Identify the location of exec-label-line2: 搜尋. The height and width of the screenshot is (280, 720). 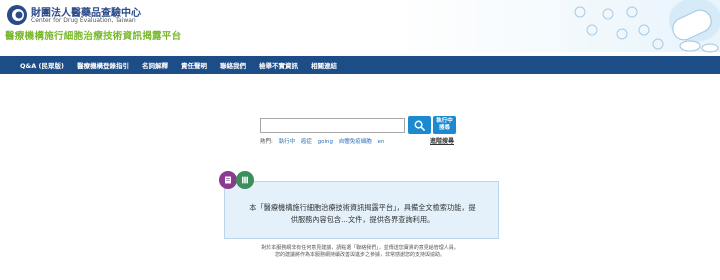
(444, 128).